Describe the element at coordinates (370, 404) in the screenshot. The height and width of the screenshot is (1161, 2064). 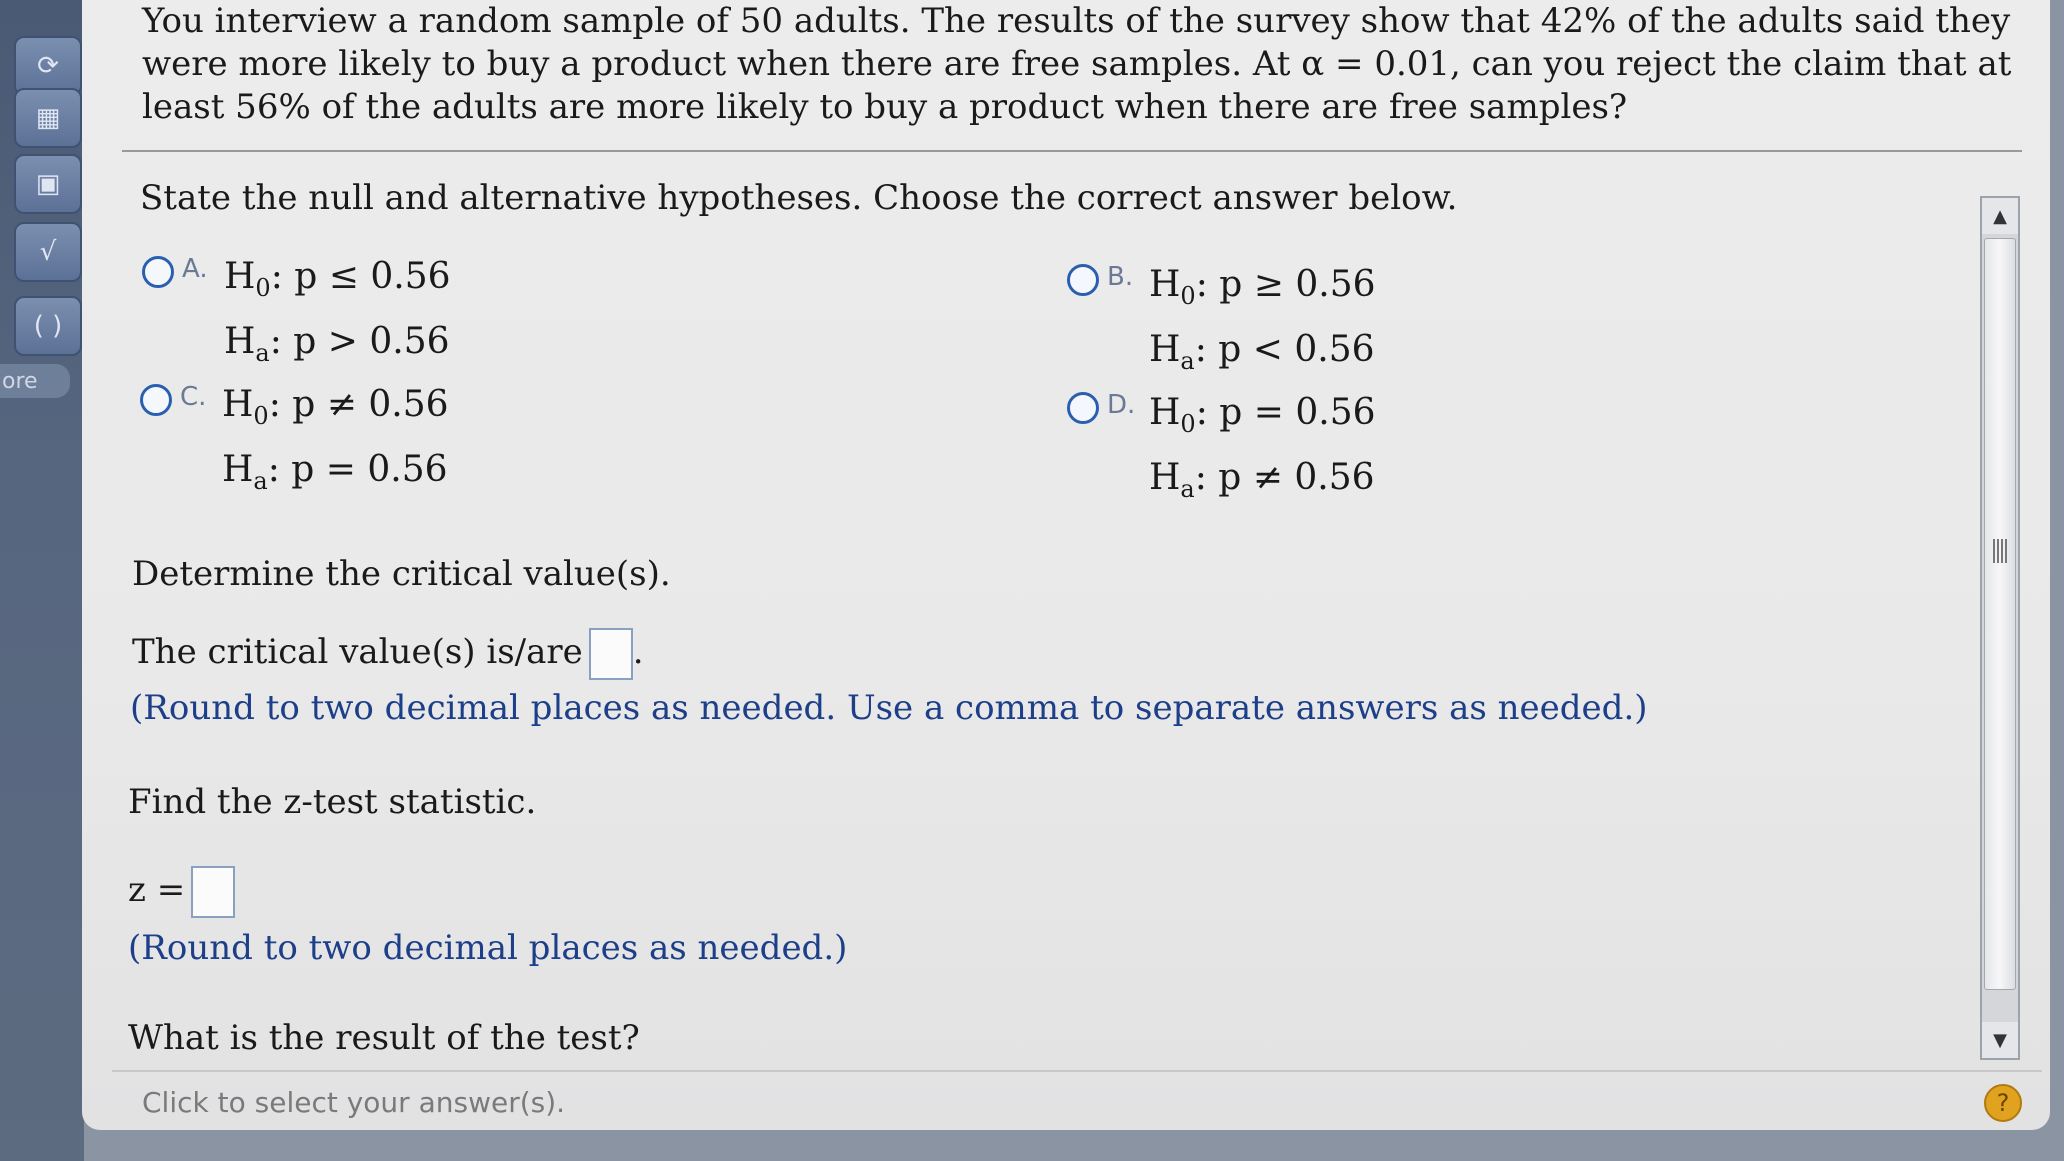
I see `null-hypothesis: p ≠ 0.56` at that location.